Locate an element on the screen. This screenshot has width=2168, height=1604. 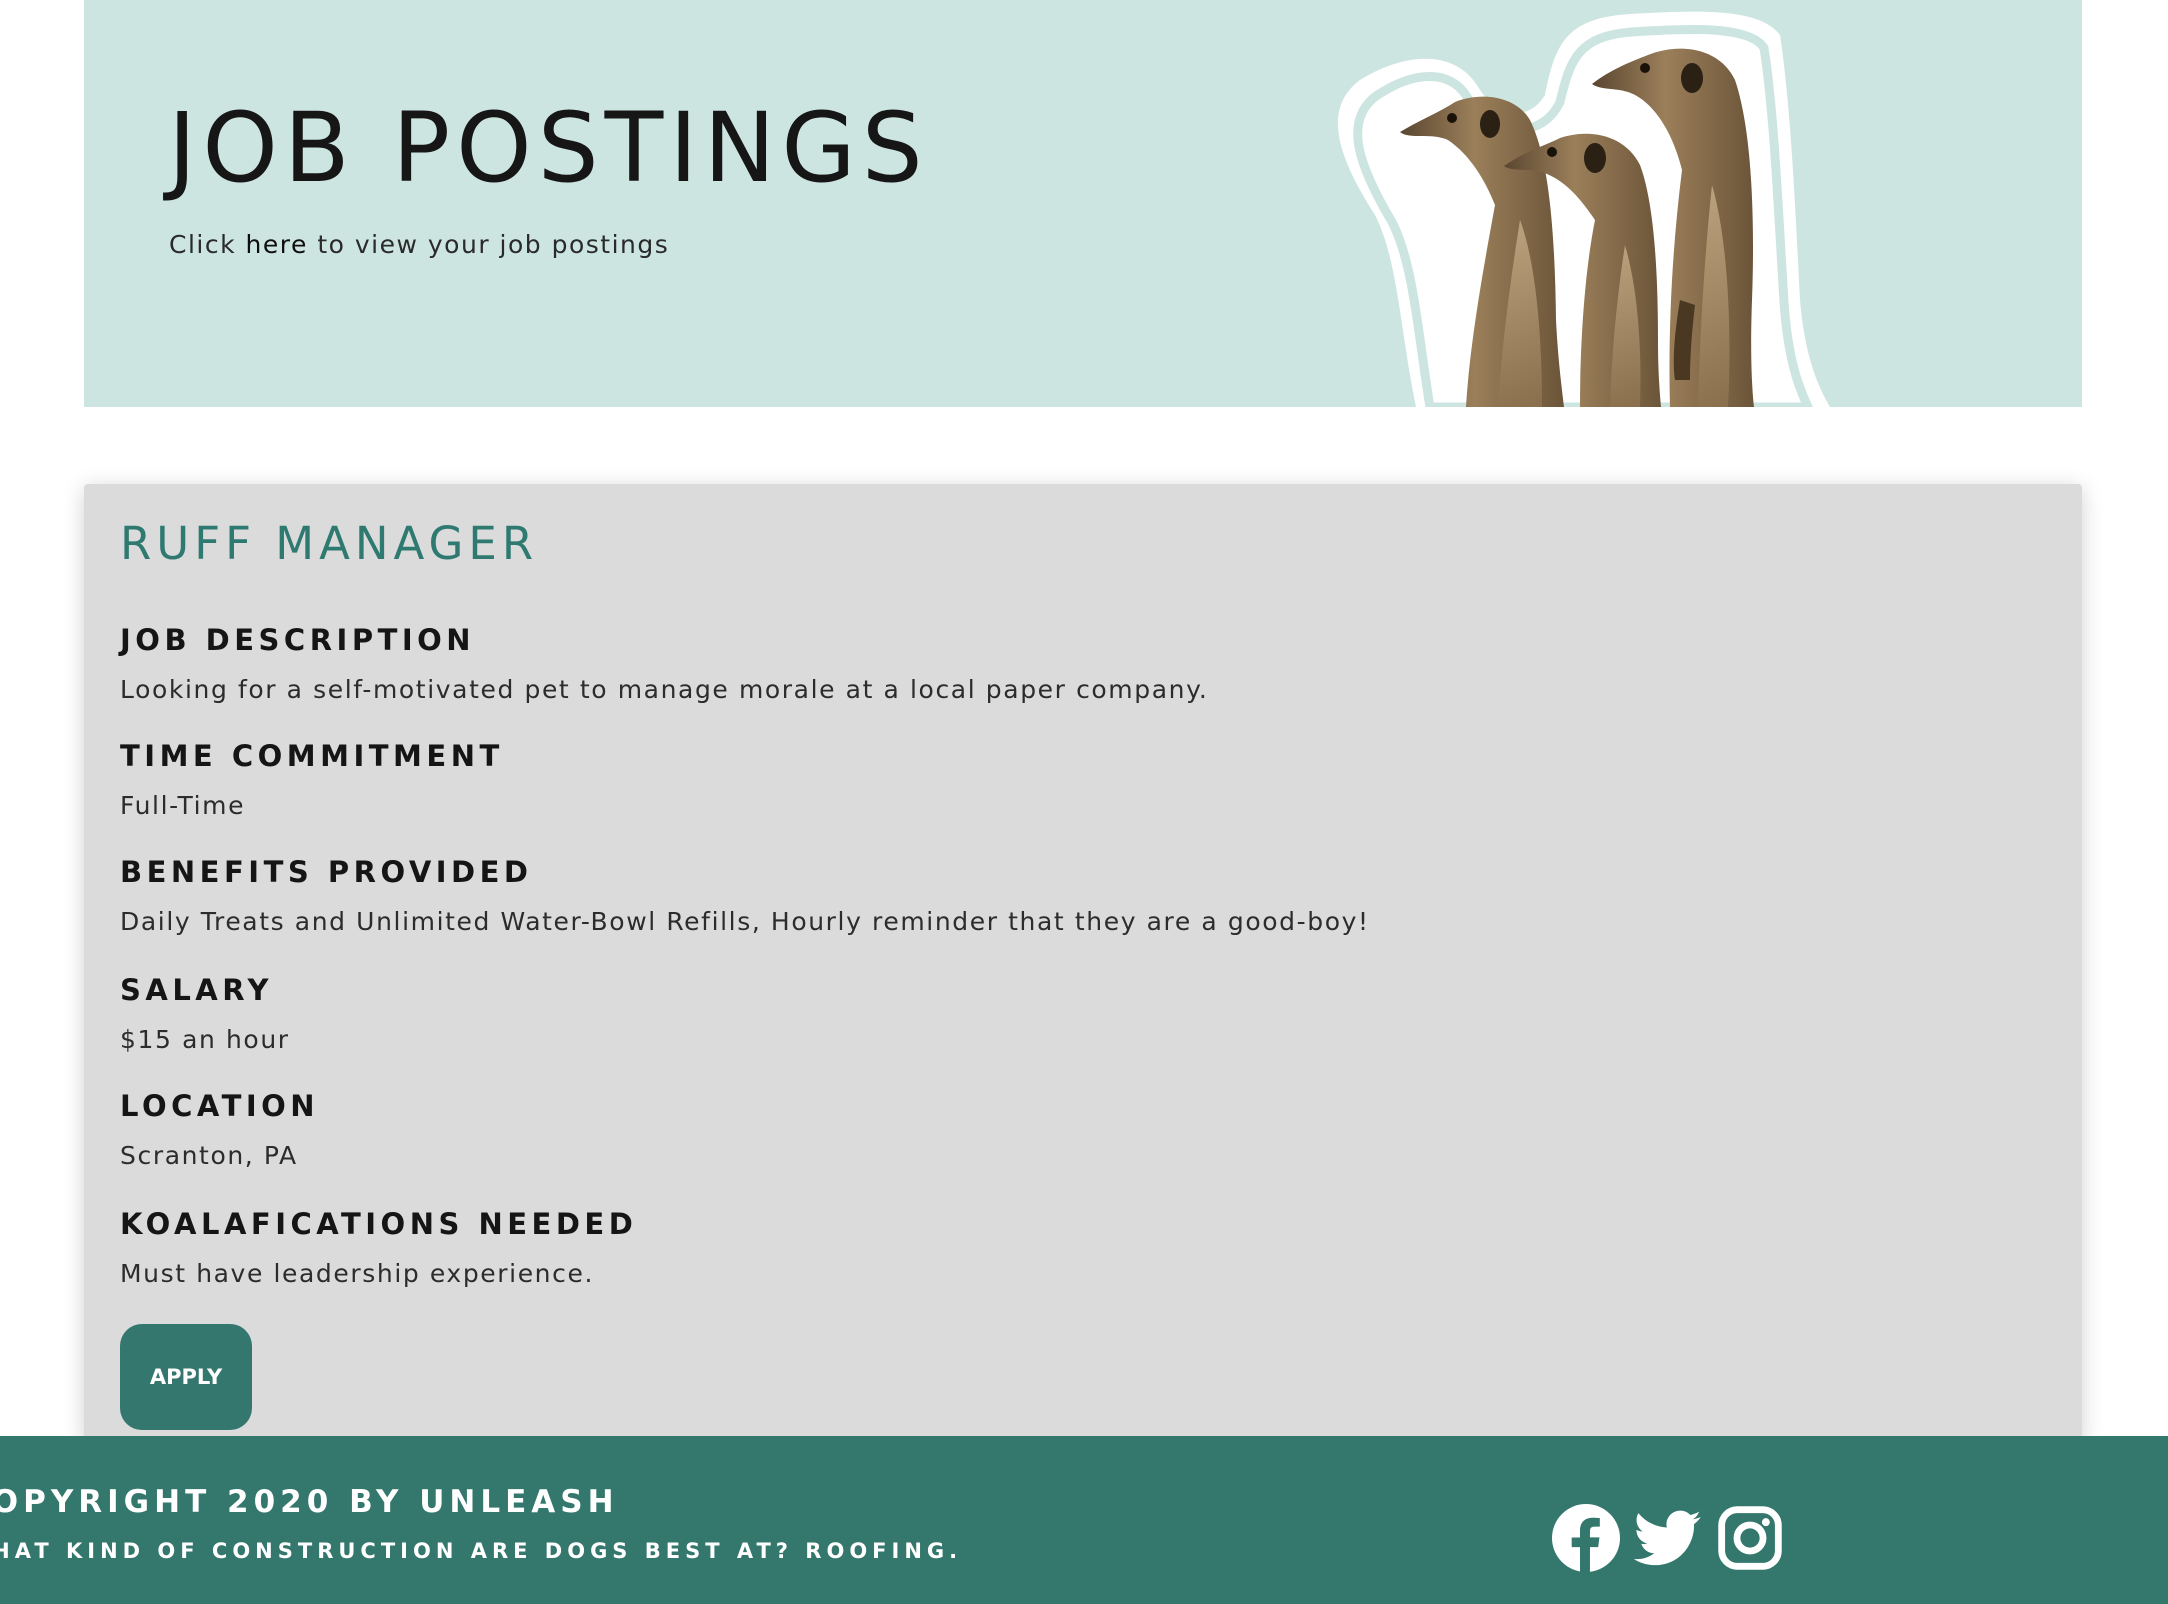
apply-button: APPLY is located at coordinates (186, 1377).